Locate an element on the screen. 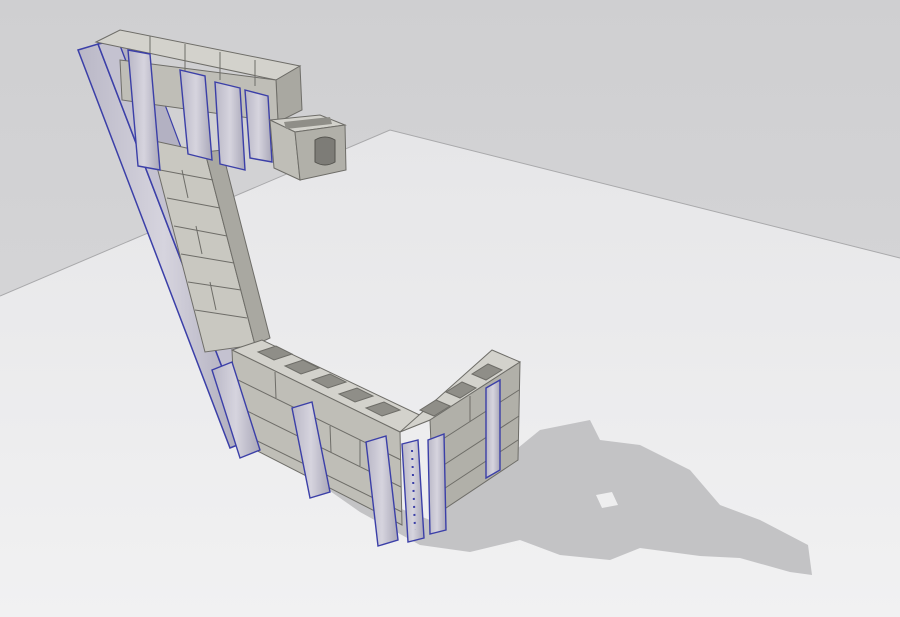  channel-block is located at coordinates (307, 147).